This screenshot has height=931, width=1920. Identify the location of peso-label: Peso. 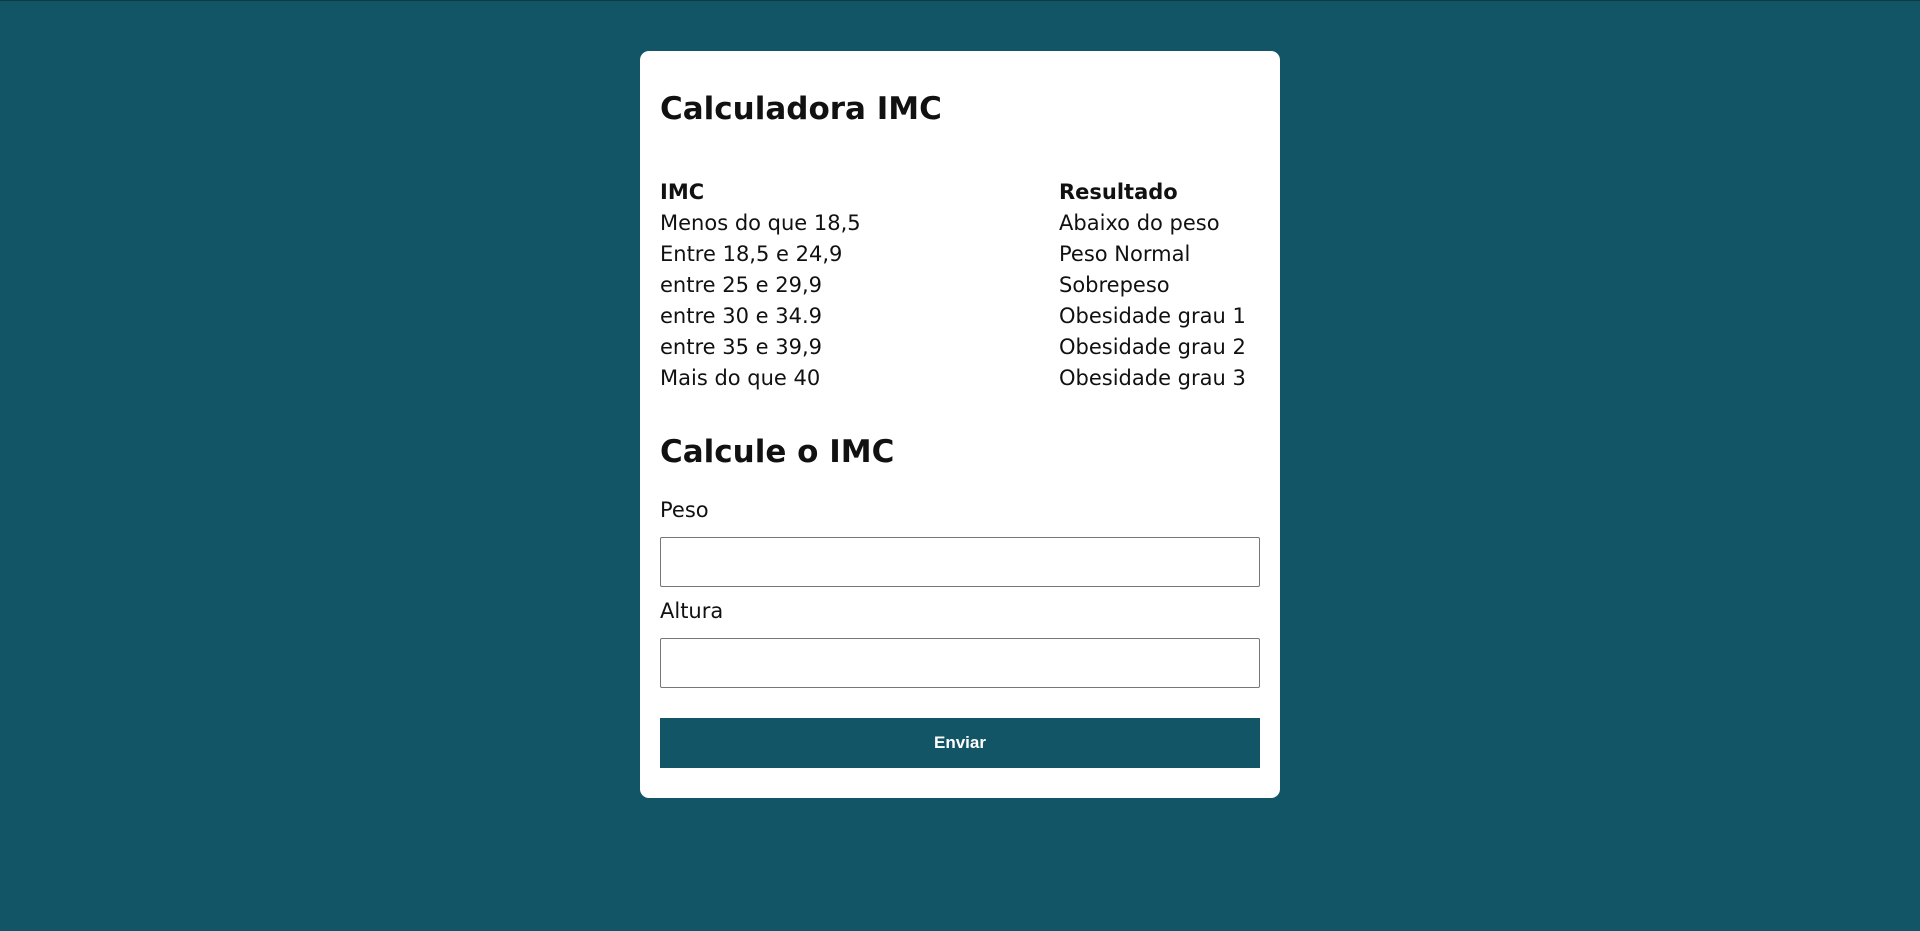
(684, 510).